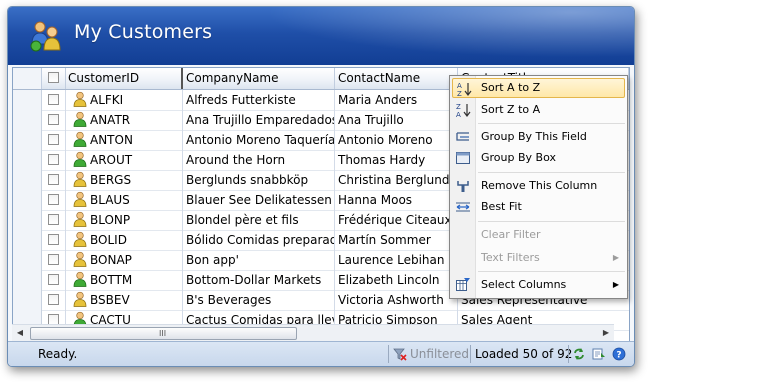 This screenshot has width=770, height=385. I want to click on filter-status: Unfiltered, so click(431, 354).